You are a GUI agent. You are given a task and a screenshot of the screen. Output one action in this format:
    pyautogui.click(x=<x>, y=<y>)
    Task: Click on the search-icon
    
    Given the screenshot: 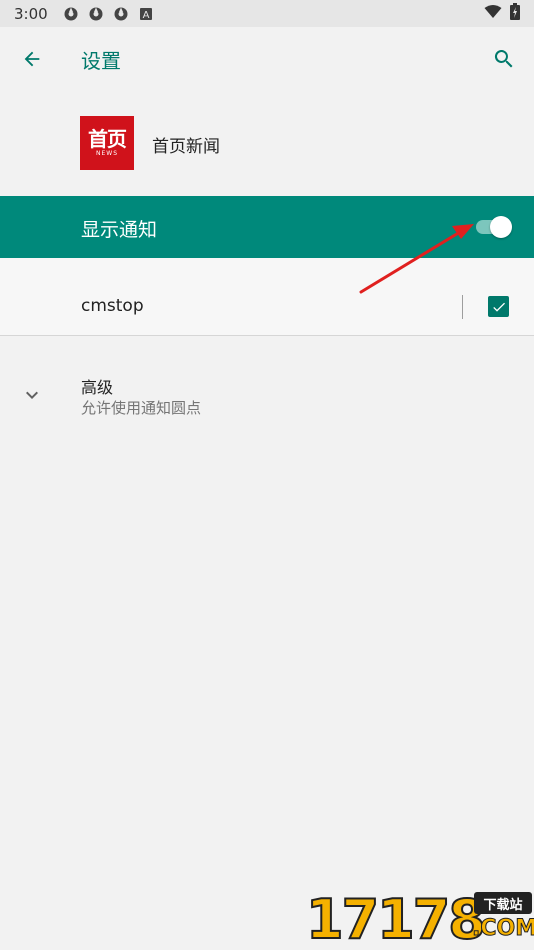 What is the action you would take?
    pyautogui.click(x=503, y=59)
    